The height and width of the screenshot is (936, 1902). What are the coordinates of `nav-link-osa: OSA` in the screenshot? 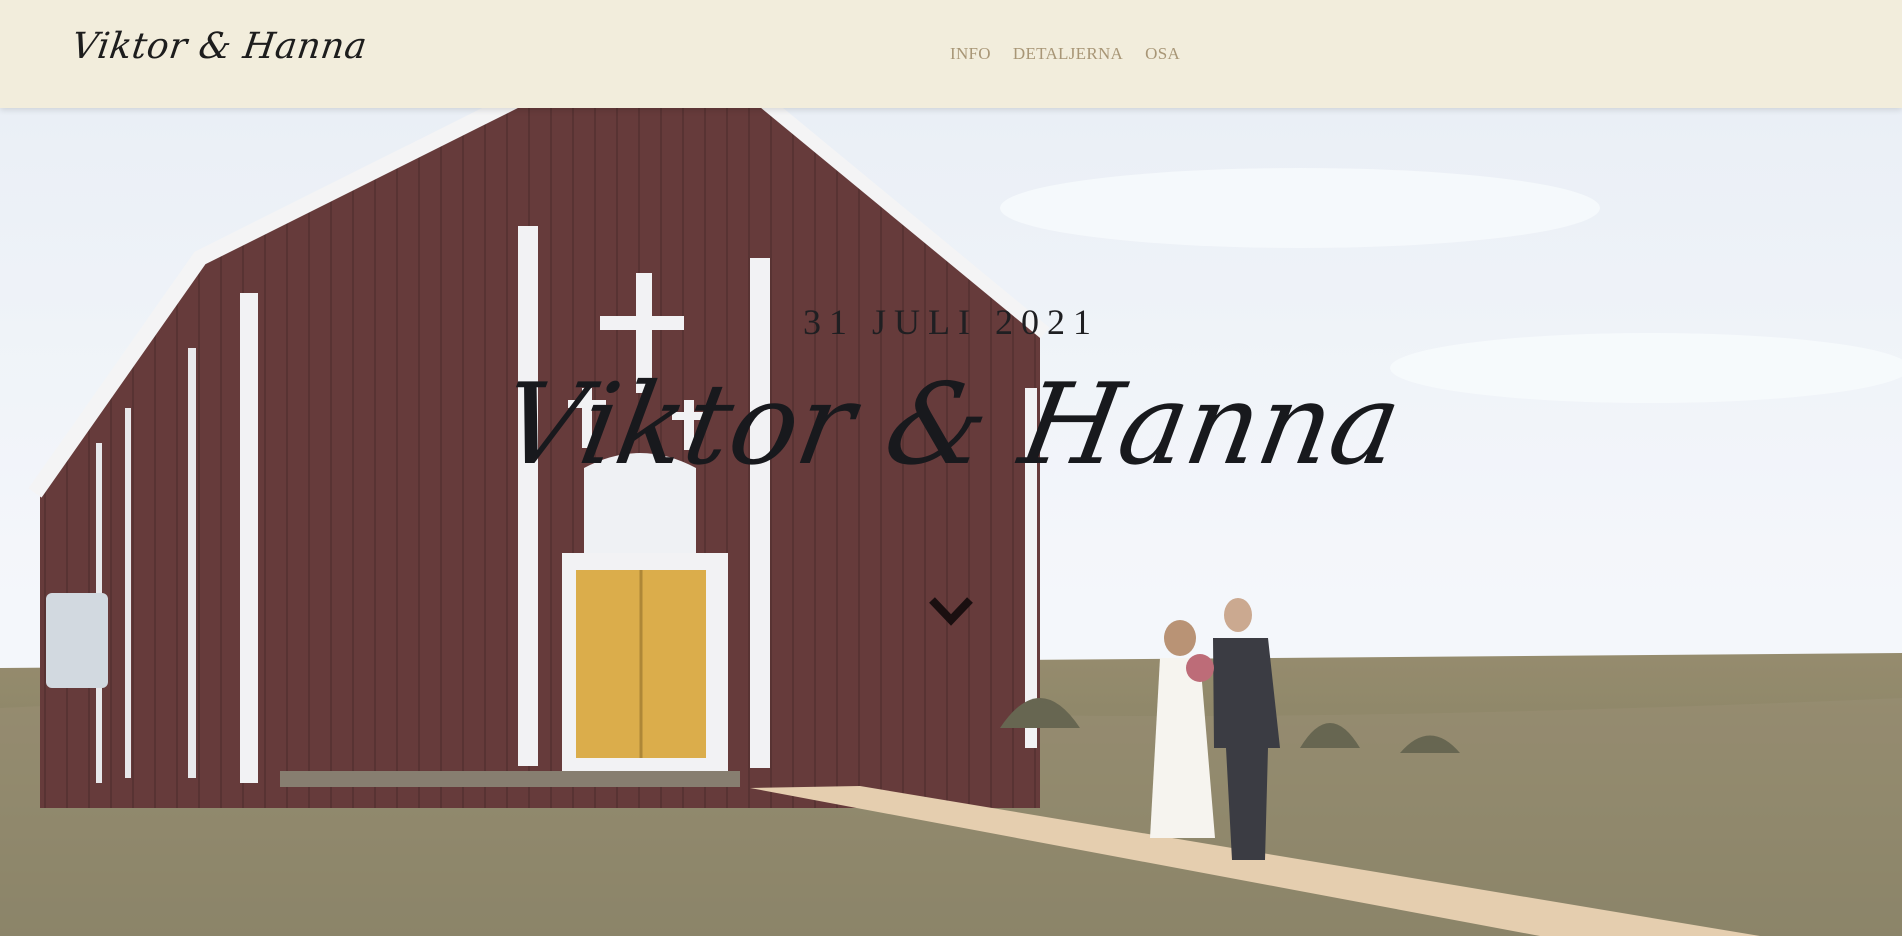 It's located at (1162, 54).